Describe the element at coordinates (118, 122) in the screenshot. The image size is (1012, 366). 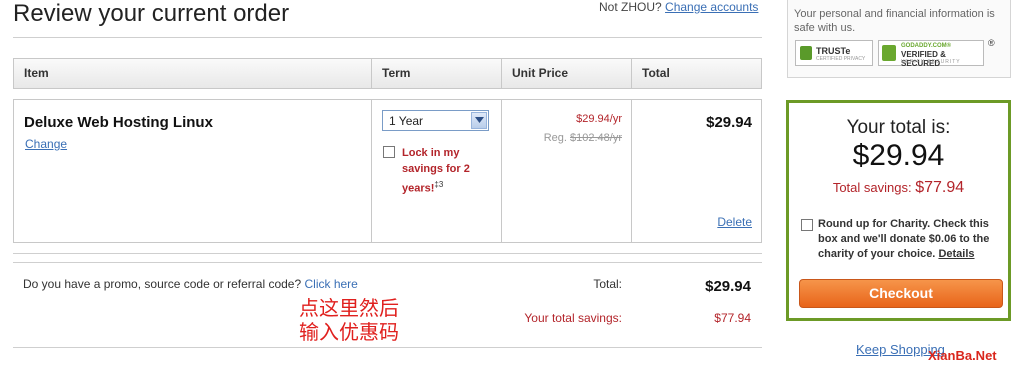
I see `product-name: Deluxe Web Hosting Linux` at that location.